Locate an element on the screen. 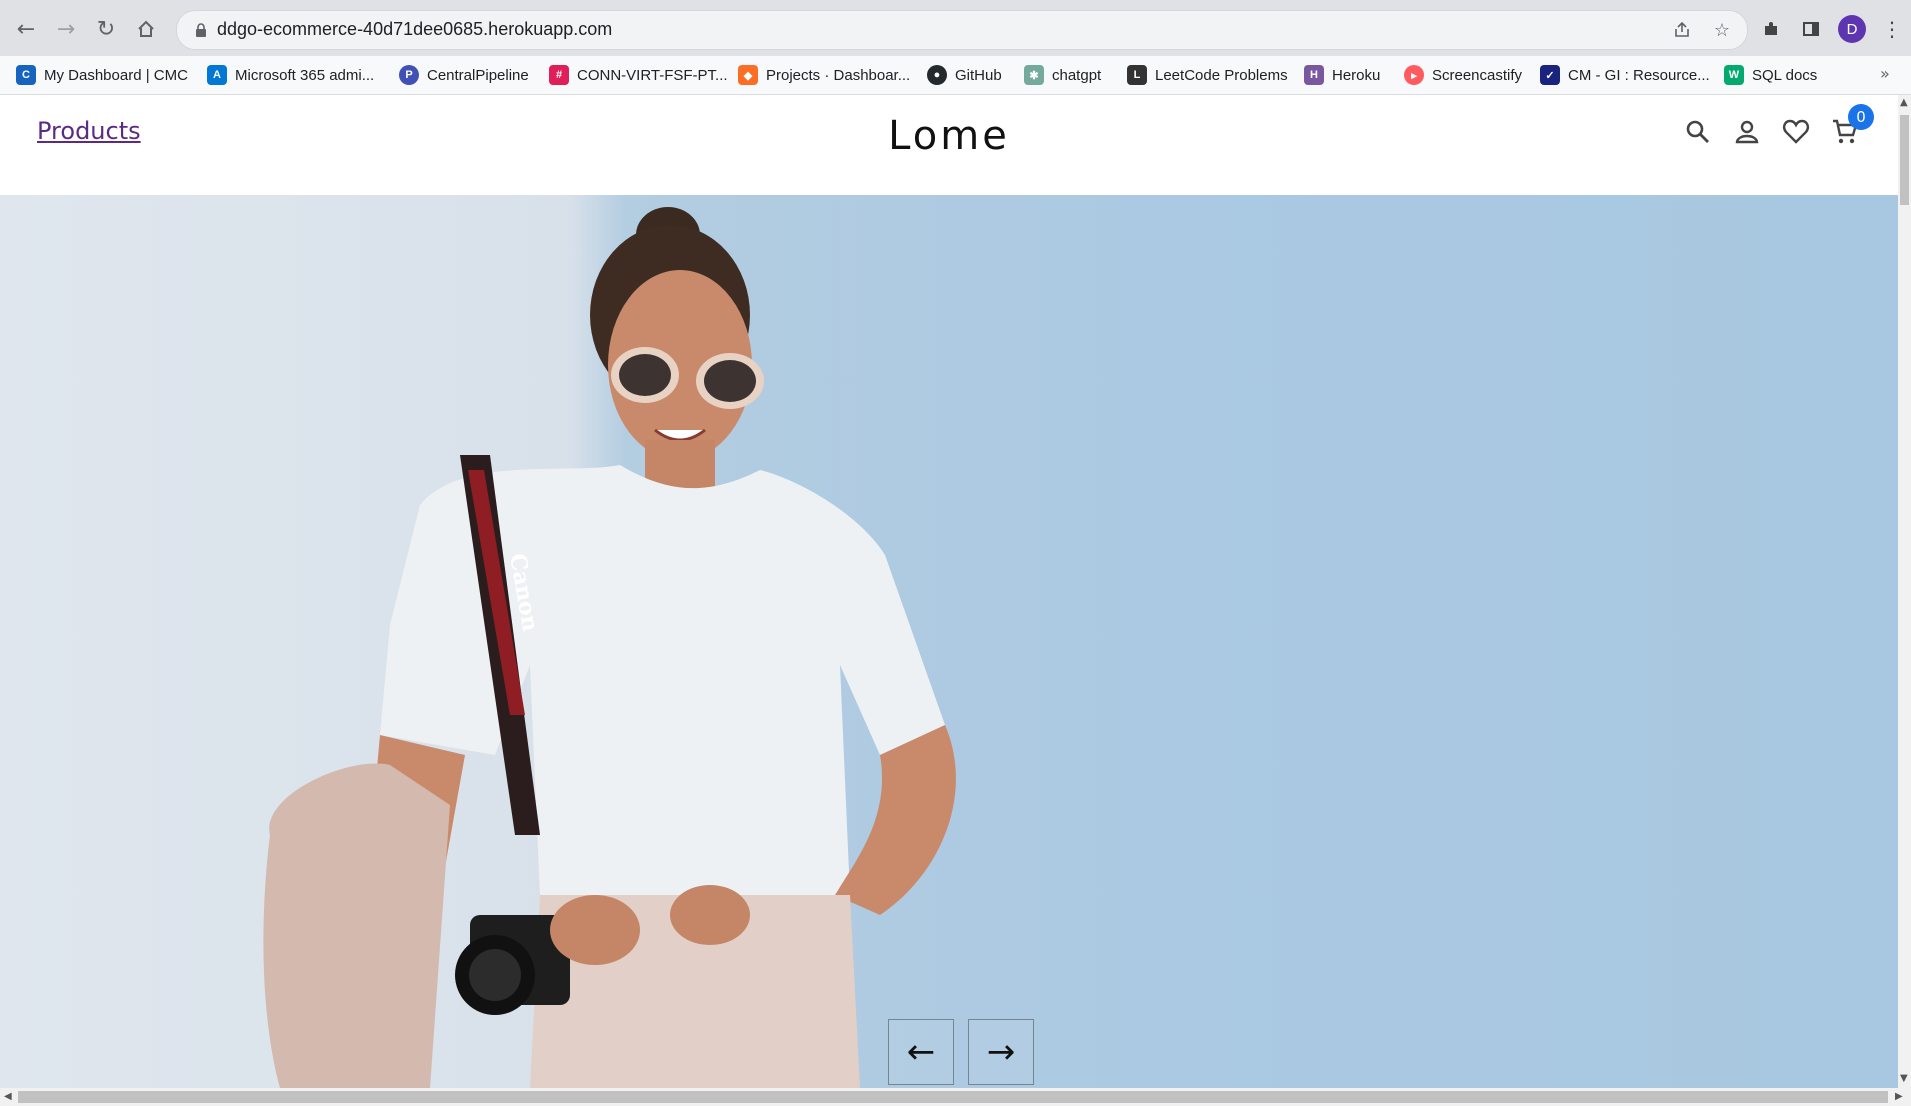 This screenshot has width=1911, height=1106. carousel-prev-button: ← is located at coordinates (921, 1052).